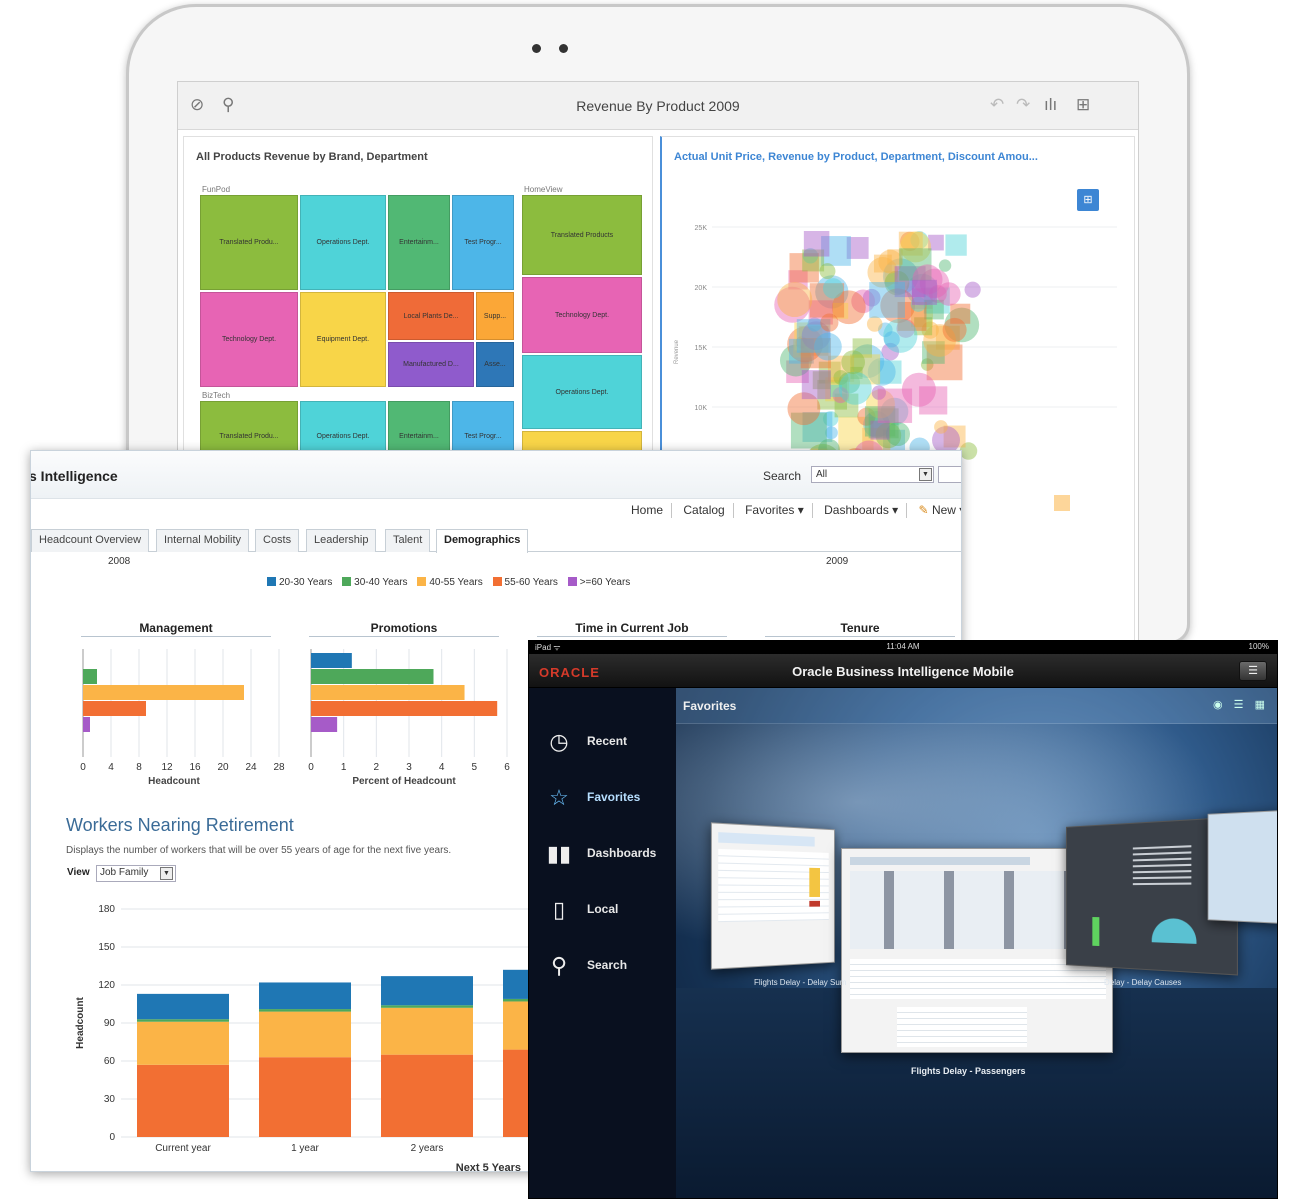 This screenshot has height=1199, width=1289. I want to click on nav-favorites: Favorites ▾, so click(774, 510).